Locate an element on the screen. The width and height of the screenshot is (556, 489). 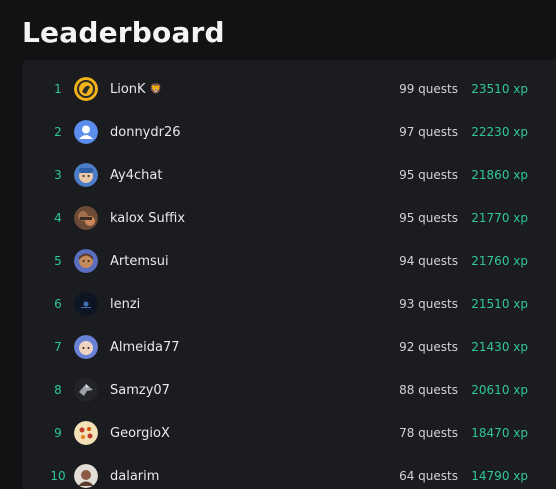
rank-number: 4 is located at coordinates (58, 218).